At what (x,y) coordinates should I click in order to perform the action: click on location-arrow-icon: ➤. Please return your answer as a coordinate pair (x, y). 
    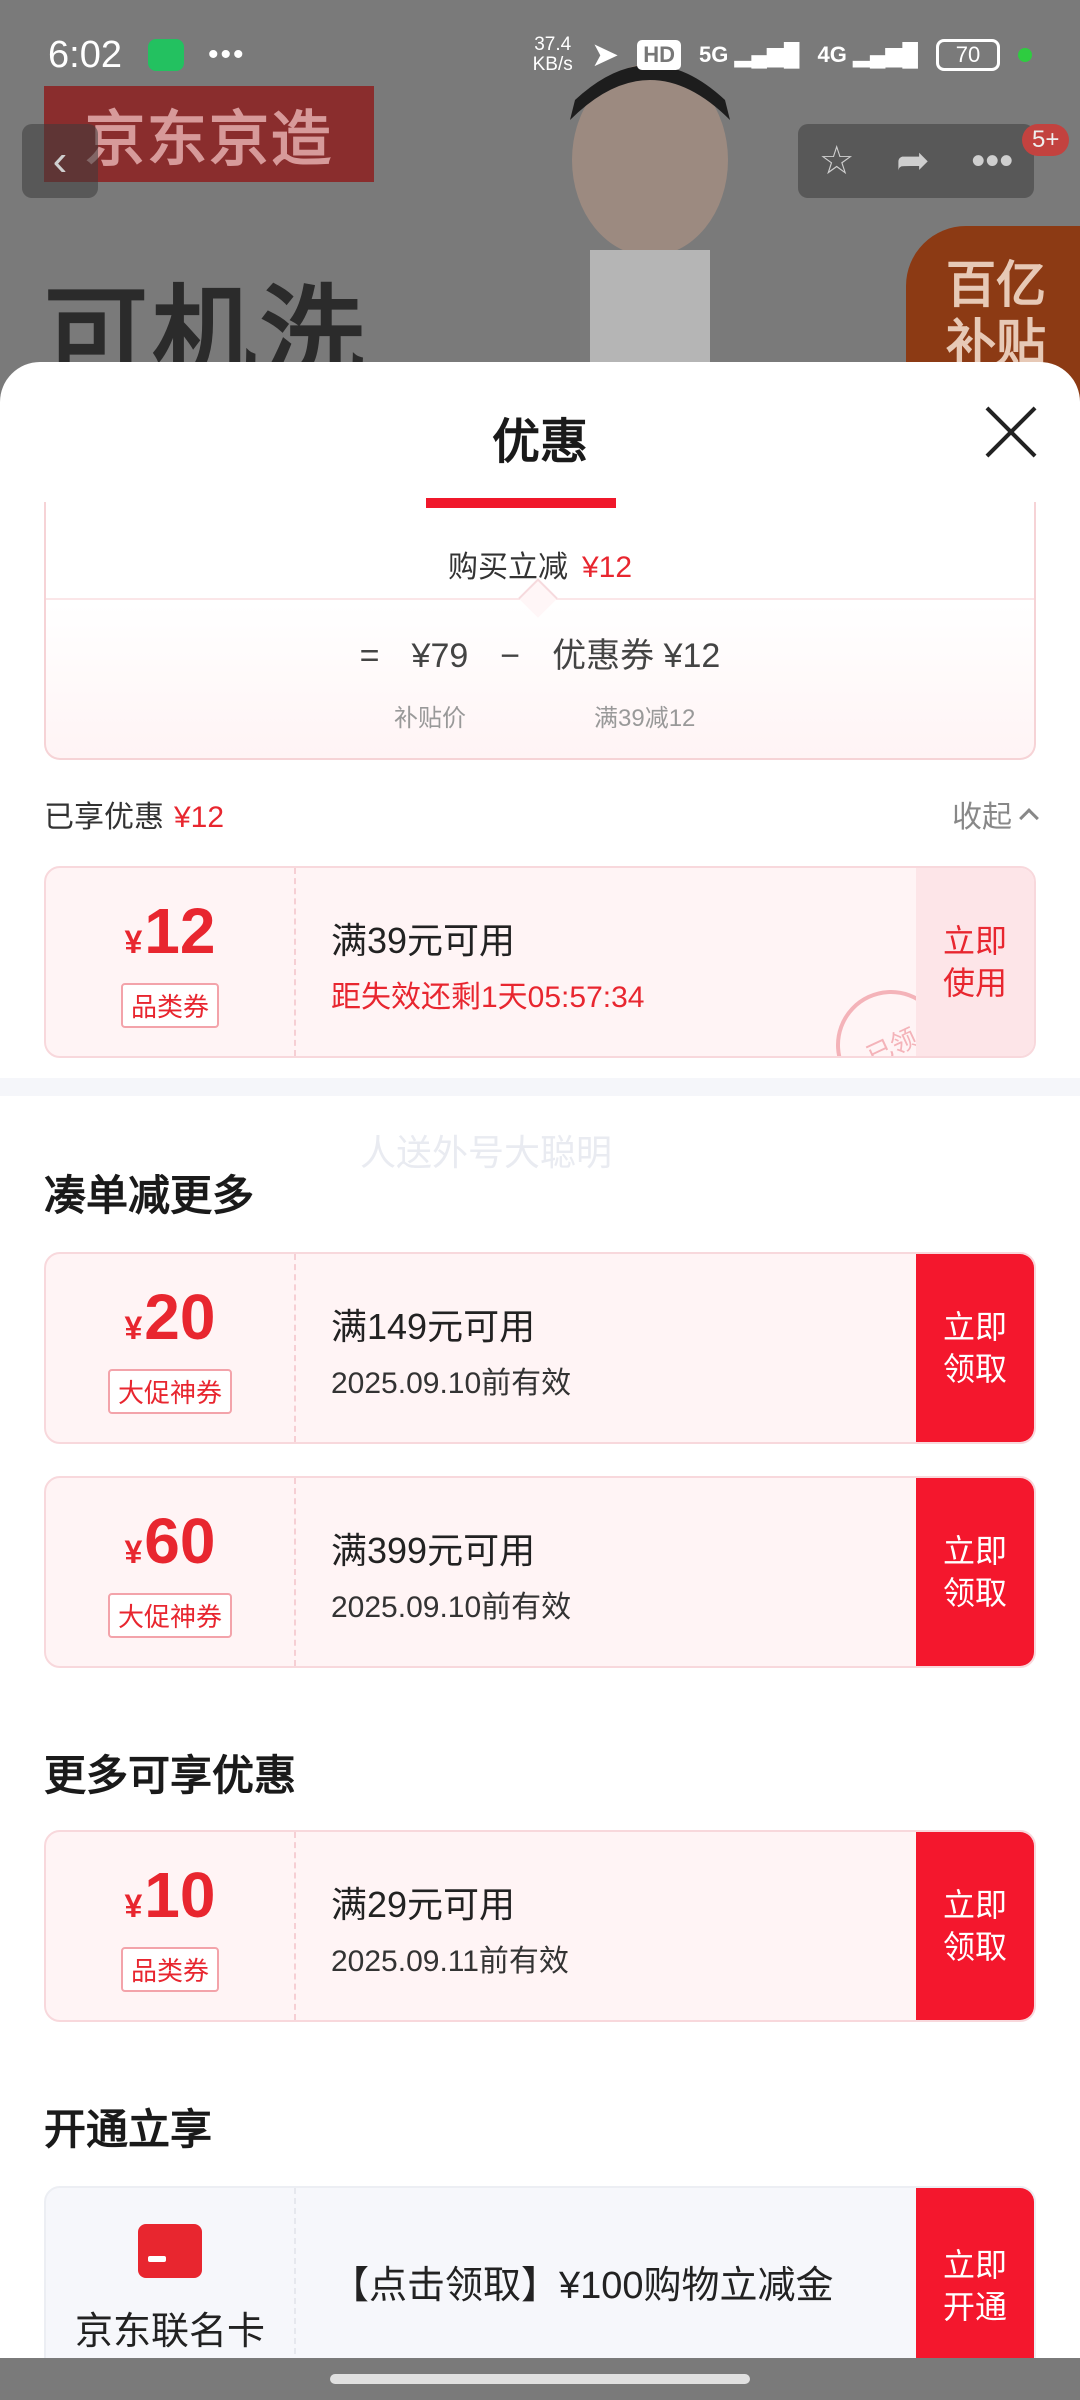
    Looking at the image, I should click on (605, 55).